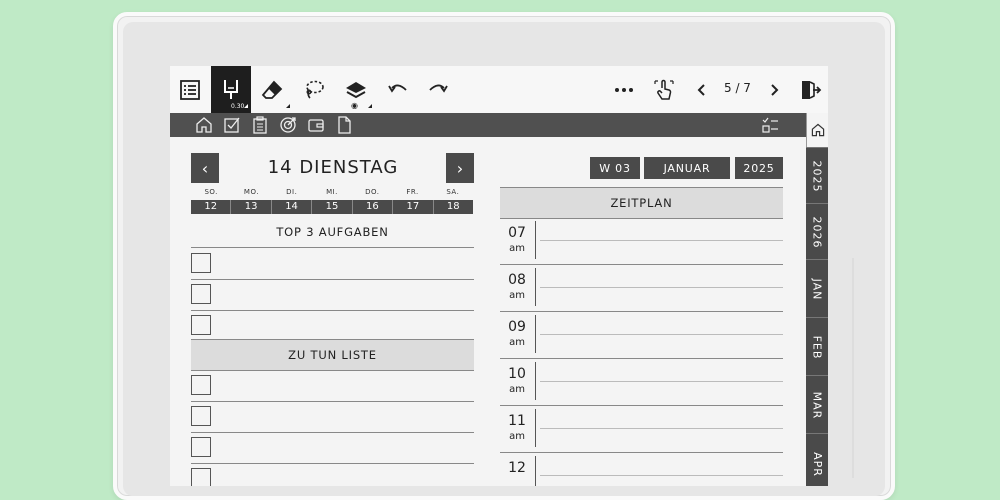 The height and width of the screenshot is (500, 1000). I want to click on eraser-options-indicator, so click(288, 106).